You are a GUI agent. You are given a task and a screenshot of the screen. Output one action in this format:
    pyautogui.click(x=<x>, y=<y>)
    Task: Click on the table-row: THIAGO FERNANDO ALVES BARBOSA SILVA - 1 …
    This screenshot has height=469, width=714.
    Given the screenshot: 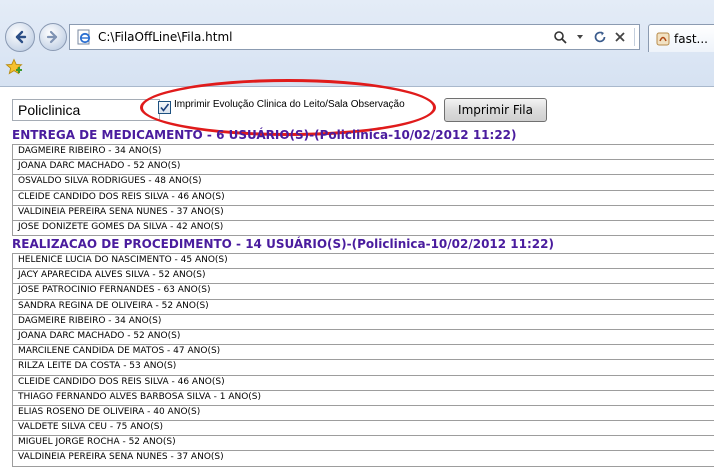 What is the action you would take?
    pyautogui.click(x=363, y=398)
    